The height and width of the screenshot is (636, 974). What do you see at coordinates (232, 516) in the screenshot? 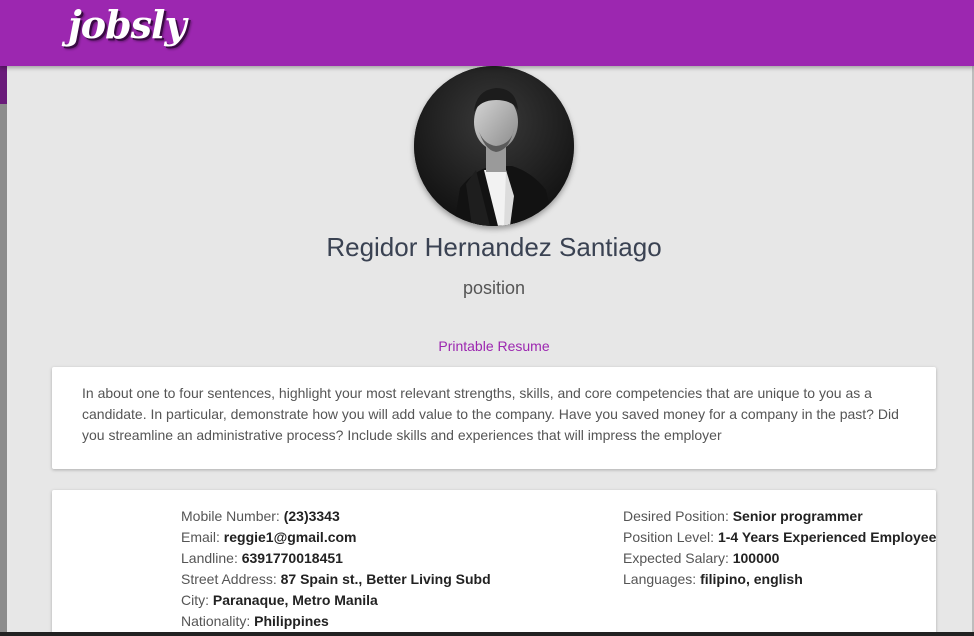
I see `detail-label: Mobile Number:` at bounding box center [232, 516].